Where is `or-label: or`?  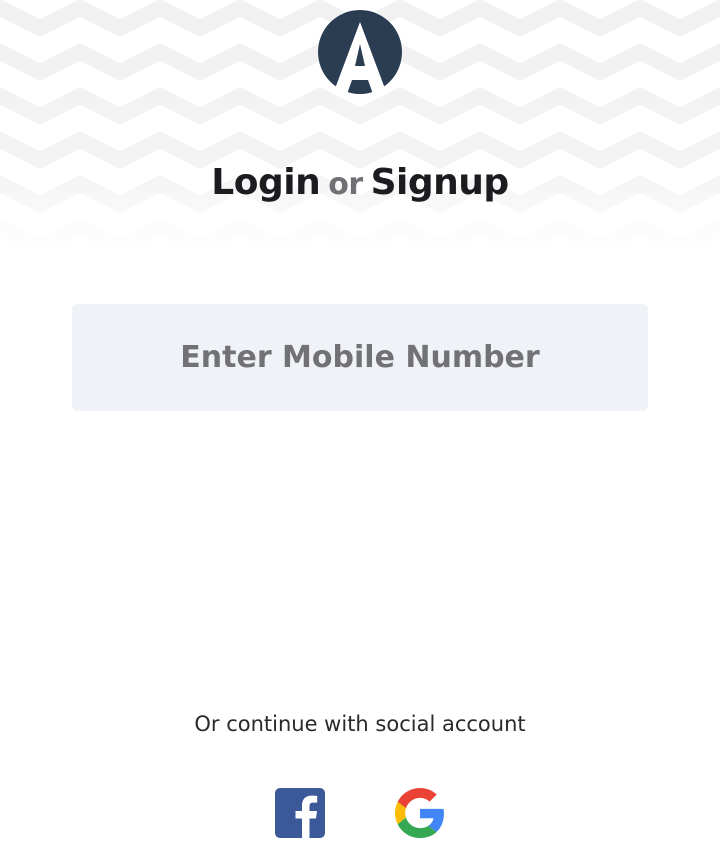 or-label: or is located at coordinates (345, 184).